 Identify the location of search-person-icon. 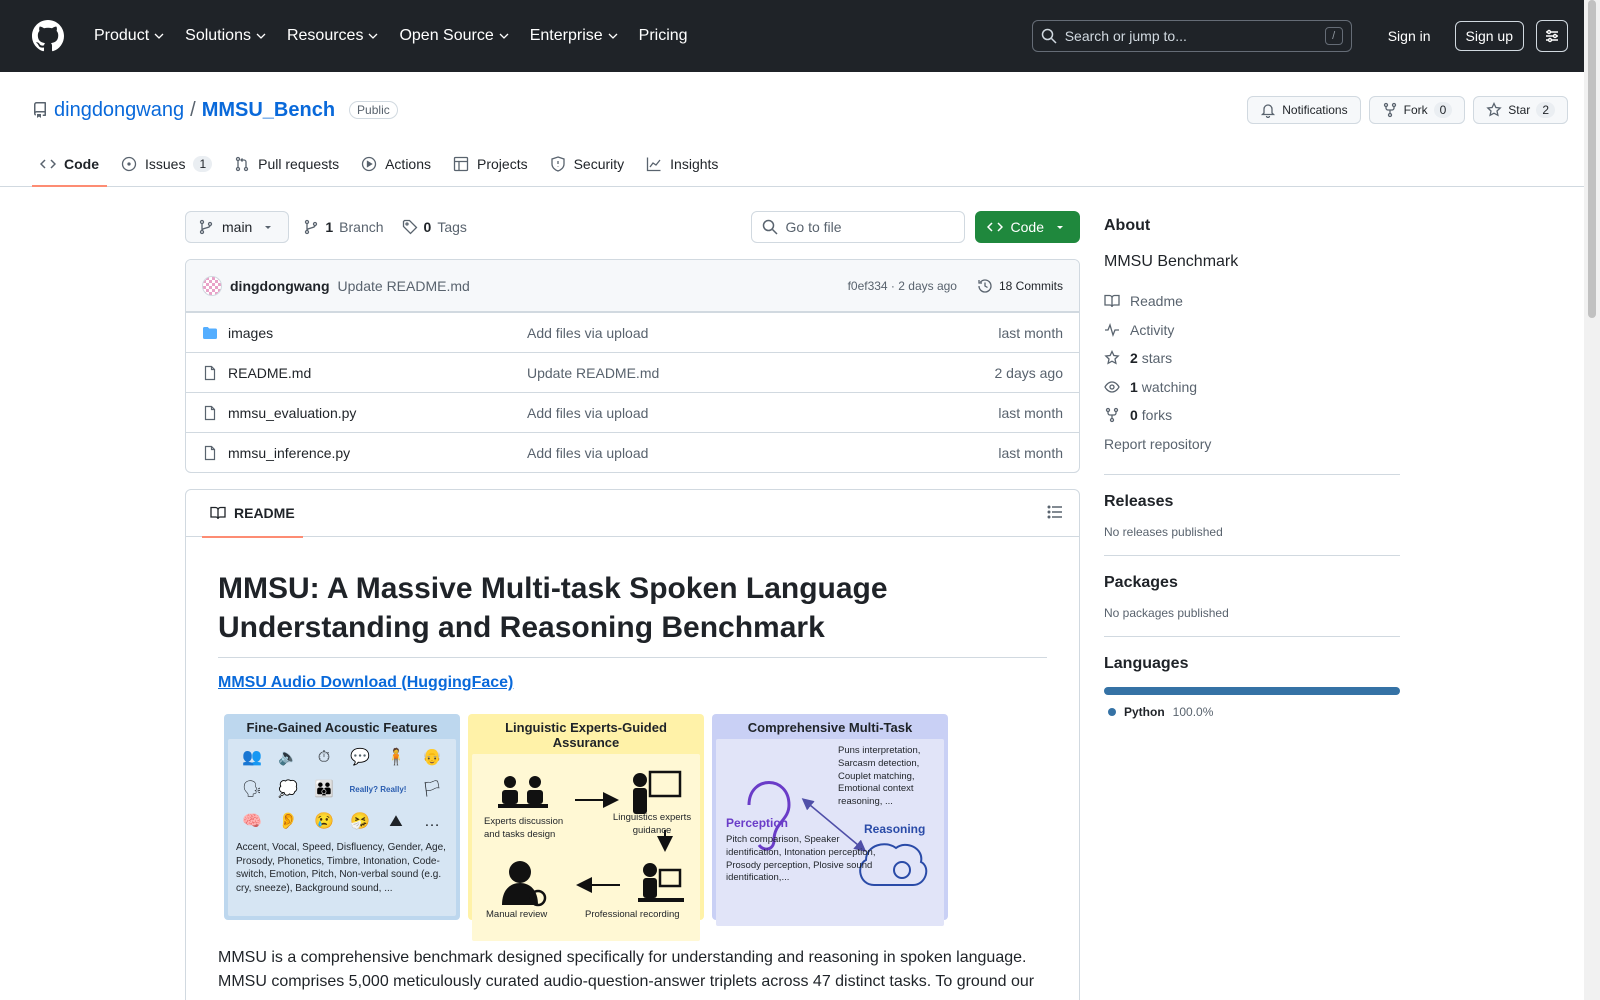
(524, 884).